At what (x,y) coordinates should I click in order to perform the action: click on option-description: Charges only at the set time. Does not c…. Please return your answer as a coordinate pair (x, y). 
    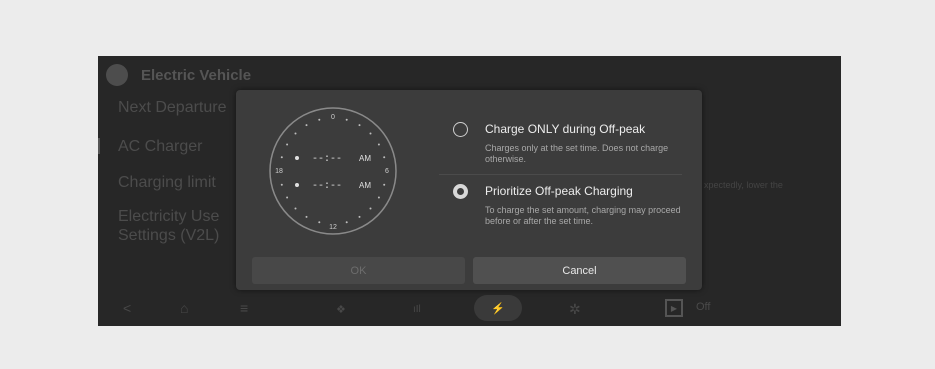
    Looking at the image, I should click on (577, 153).